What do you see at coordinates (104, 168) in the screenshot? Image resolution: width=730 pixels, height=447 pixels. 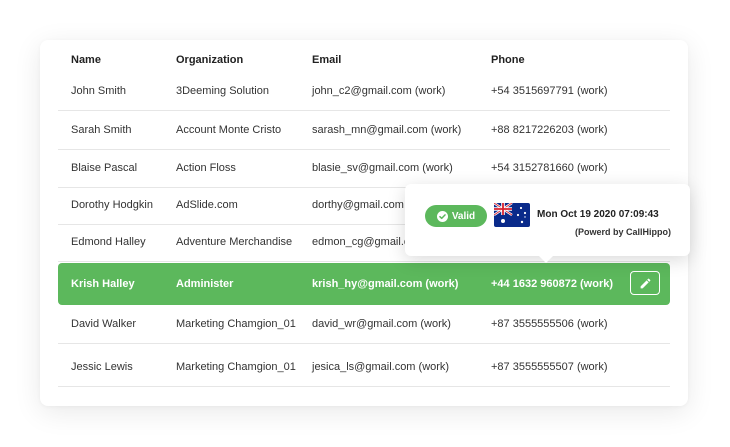 I see `cell-name: Blaise Pascal` at bounding box center [104, 168].